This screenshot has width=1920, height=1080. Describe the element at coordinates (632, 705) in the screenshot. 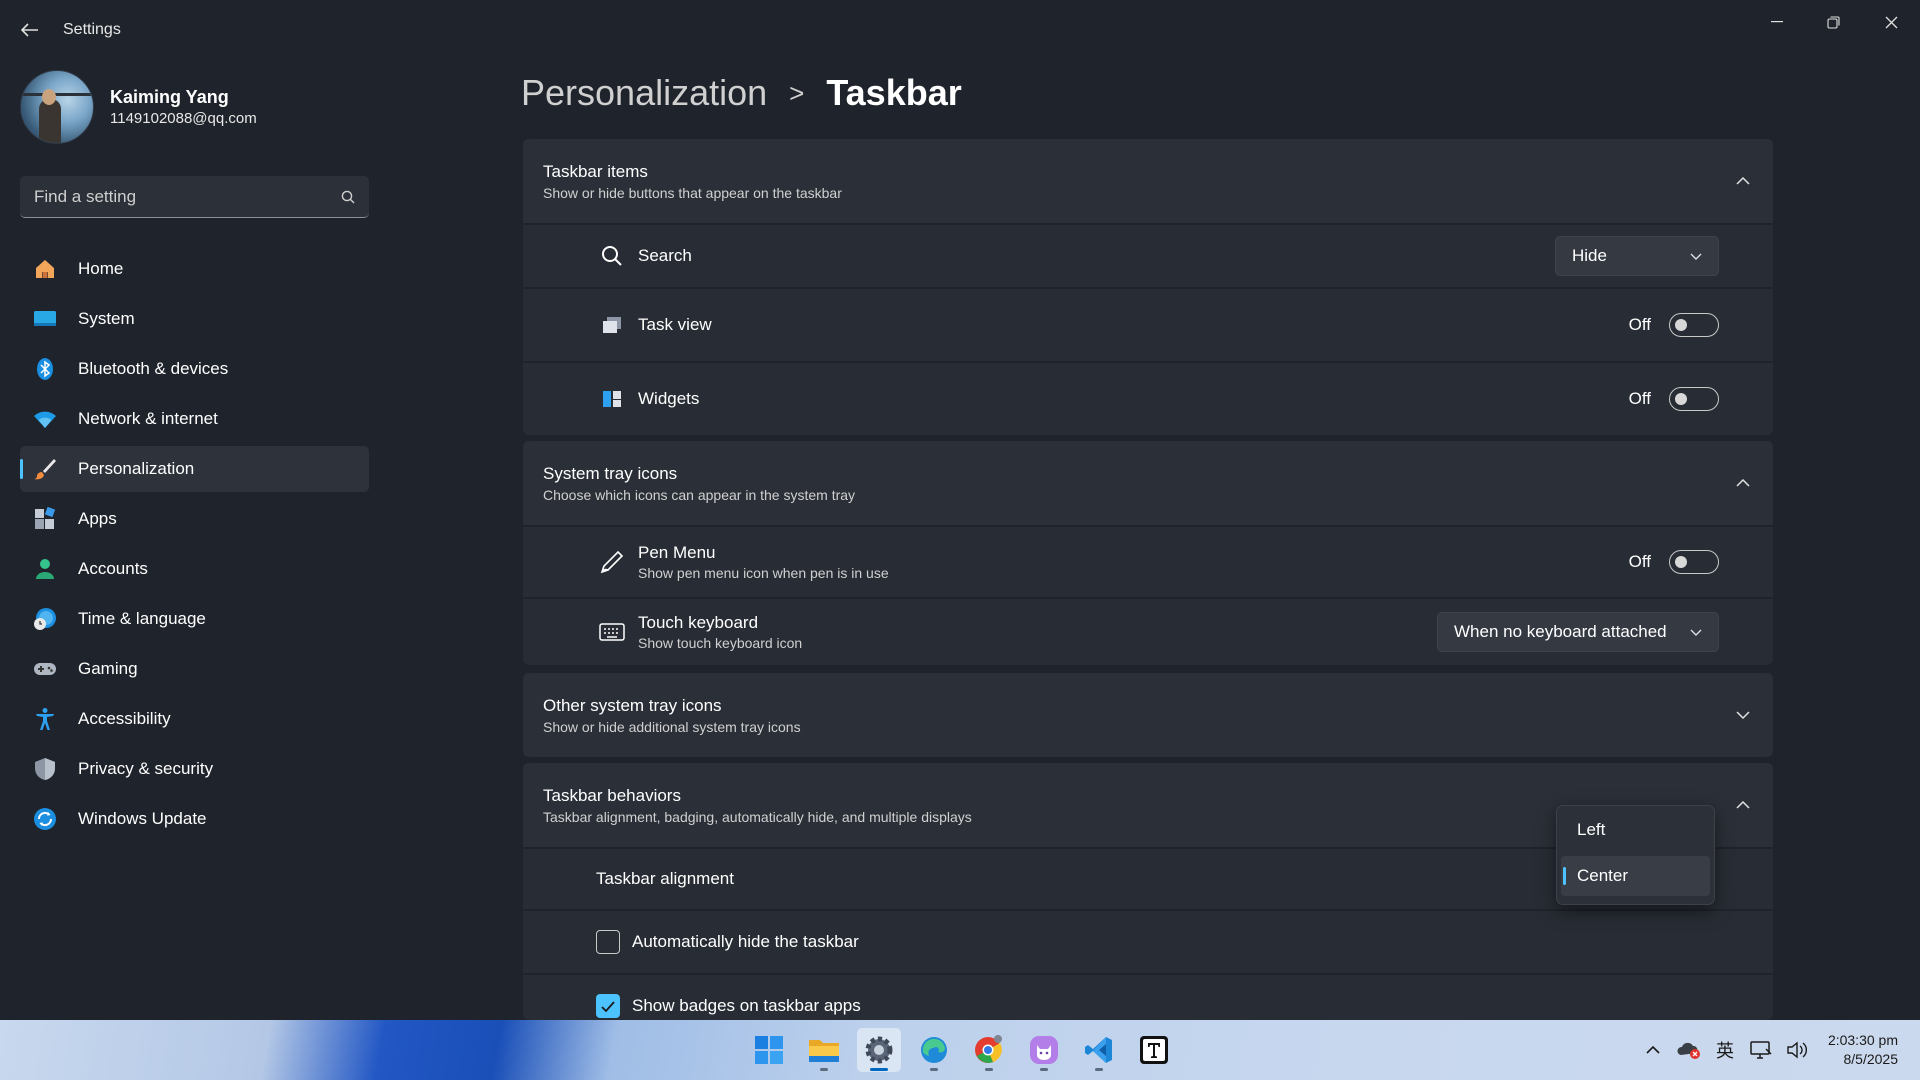

I see `section-title: Other system tray icons` at that location.